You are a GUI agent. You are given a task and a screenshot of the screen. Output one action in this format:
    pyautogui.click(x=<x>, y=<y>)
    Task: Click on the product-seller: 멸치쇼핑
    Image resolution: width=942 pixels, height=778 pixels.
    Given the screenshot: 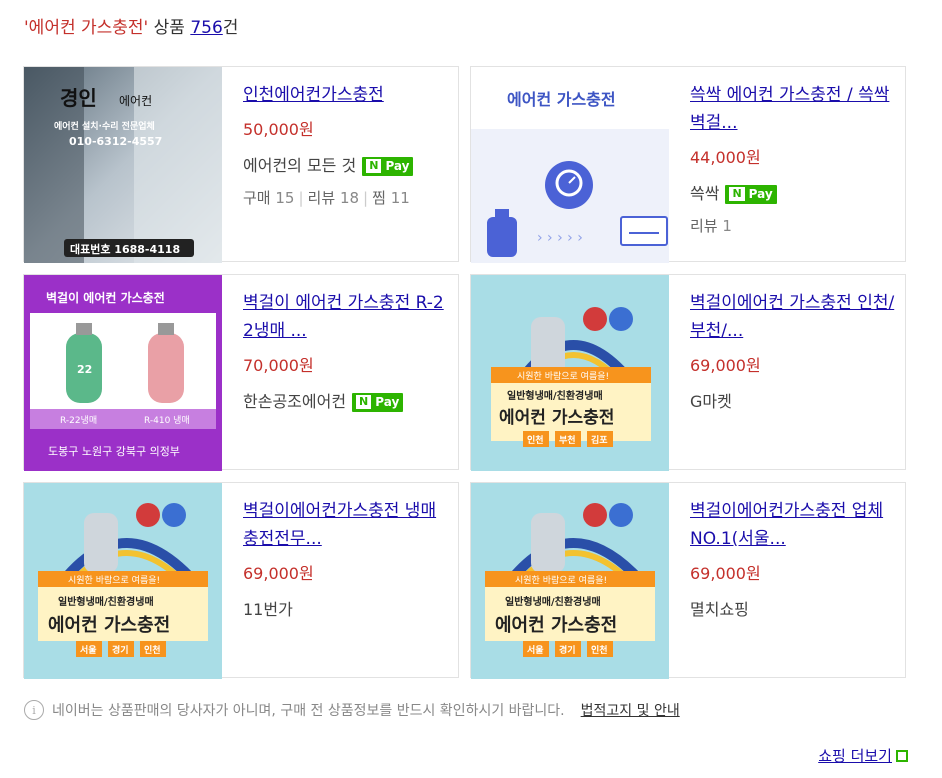 What is the action you would take?
    pyautogui.click(x=792, y=610)
    